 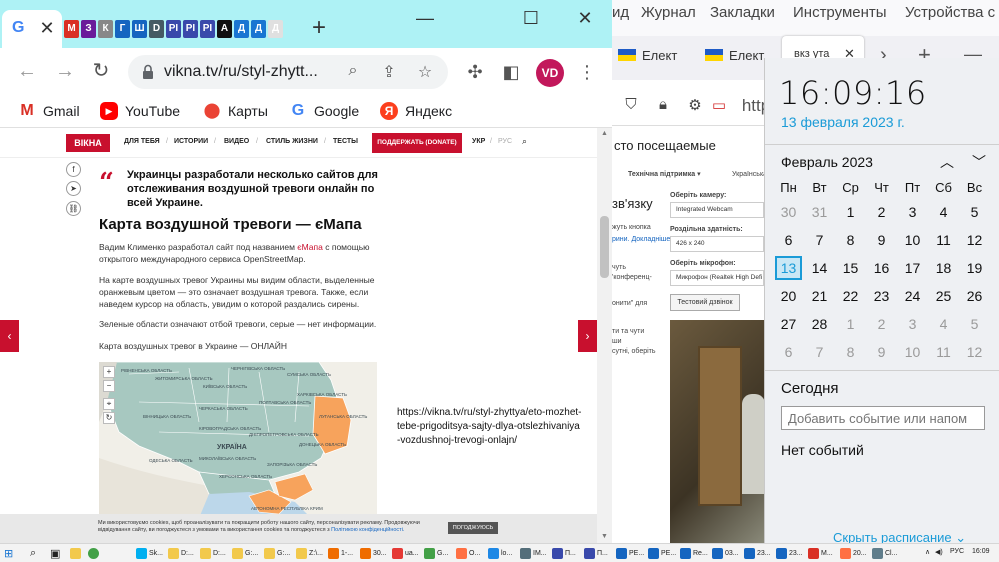 I want to click on calendar-day: 22, so click(x=850, y=296).